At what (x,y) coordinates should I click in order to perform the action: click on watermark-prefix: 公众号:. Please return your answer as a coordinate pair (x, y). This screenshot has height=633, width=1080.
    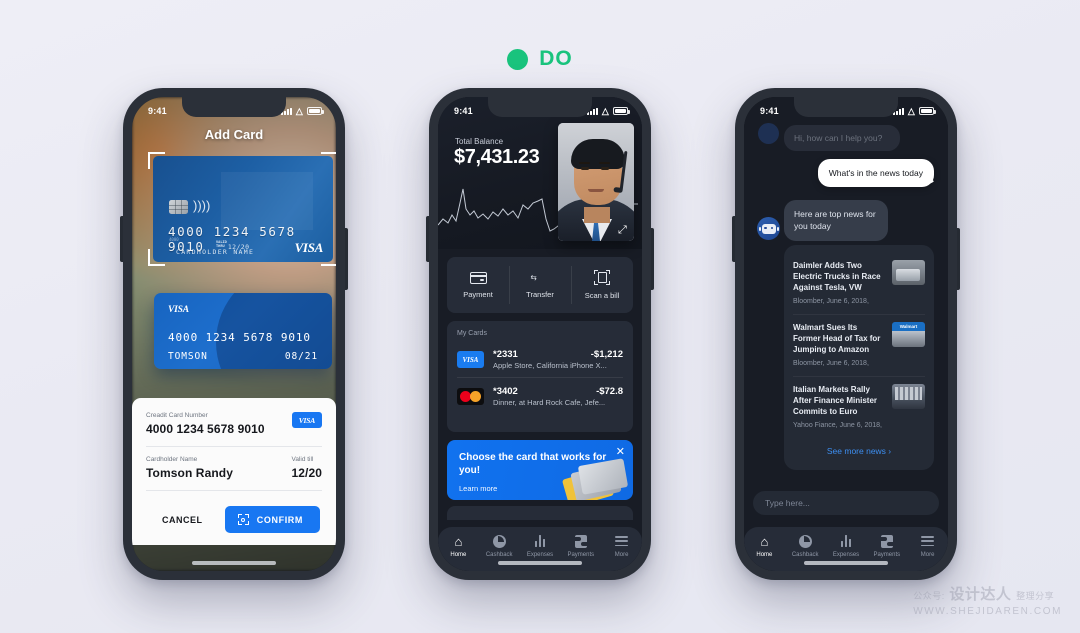
    Looking at the image, I should click on (929, 596).